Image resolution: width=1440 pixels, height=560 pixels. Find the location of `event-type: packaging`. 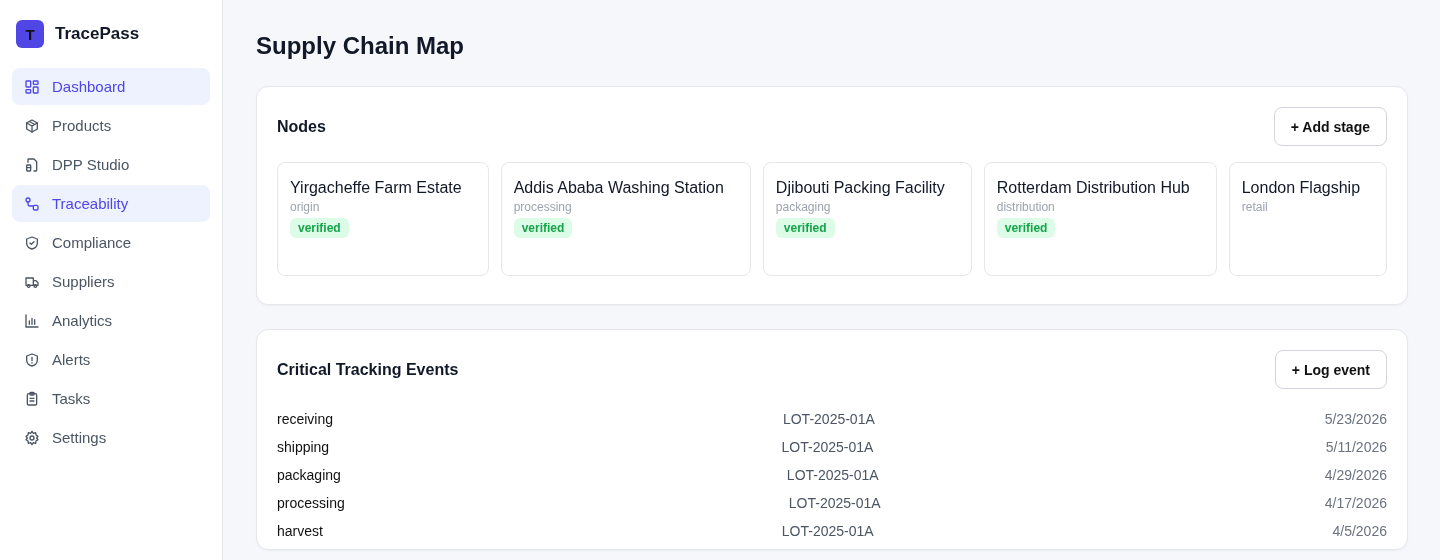

event-type: packaging is located at coordinates (309, 475).